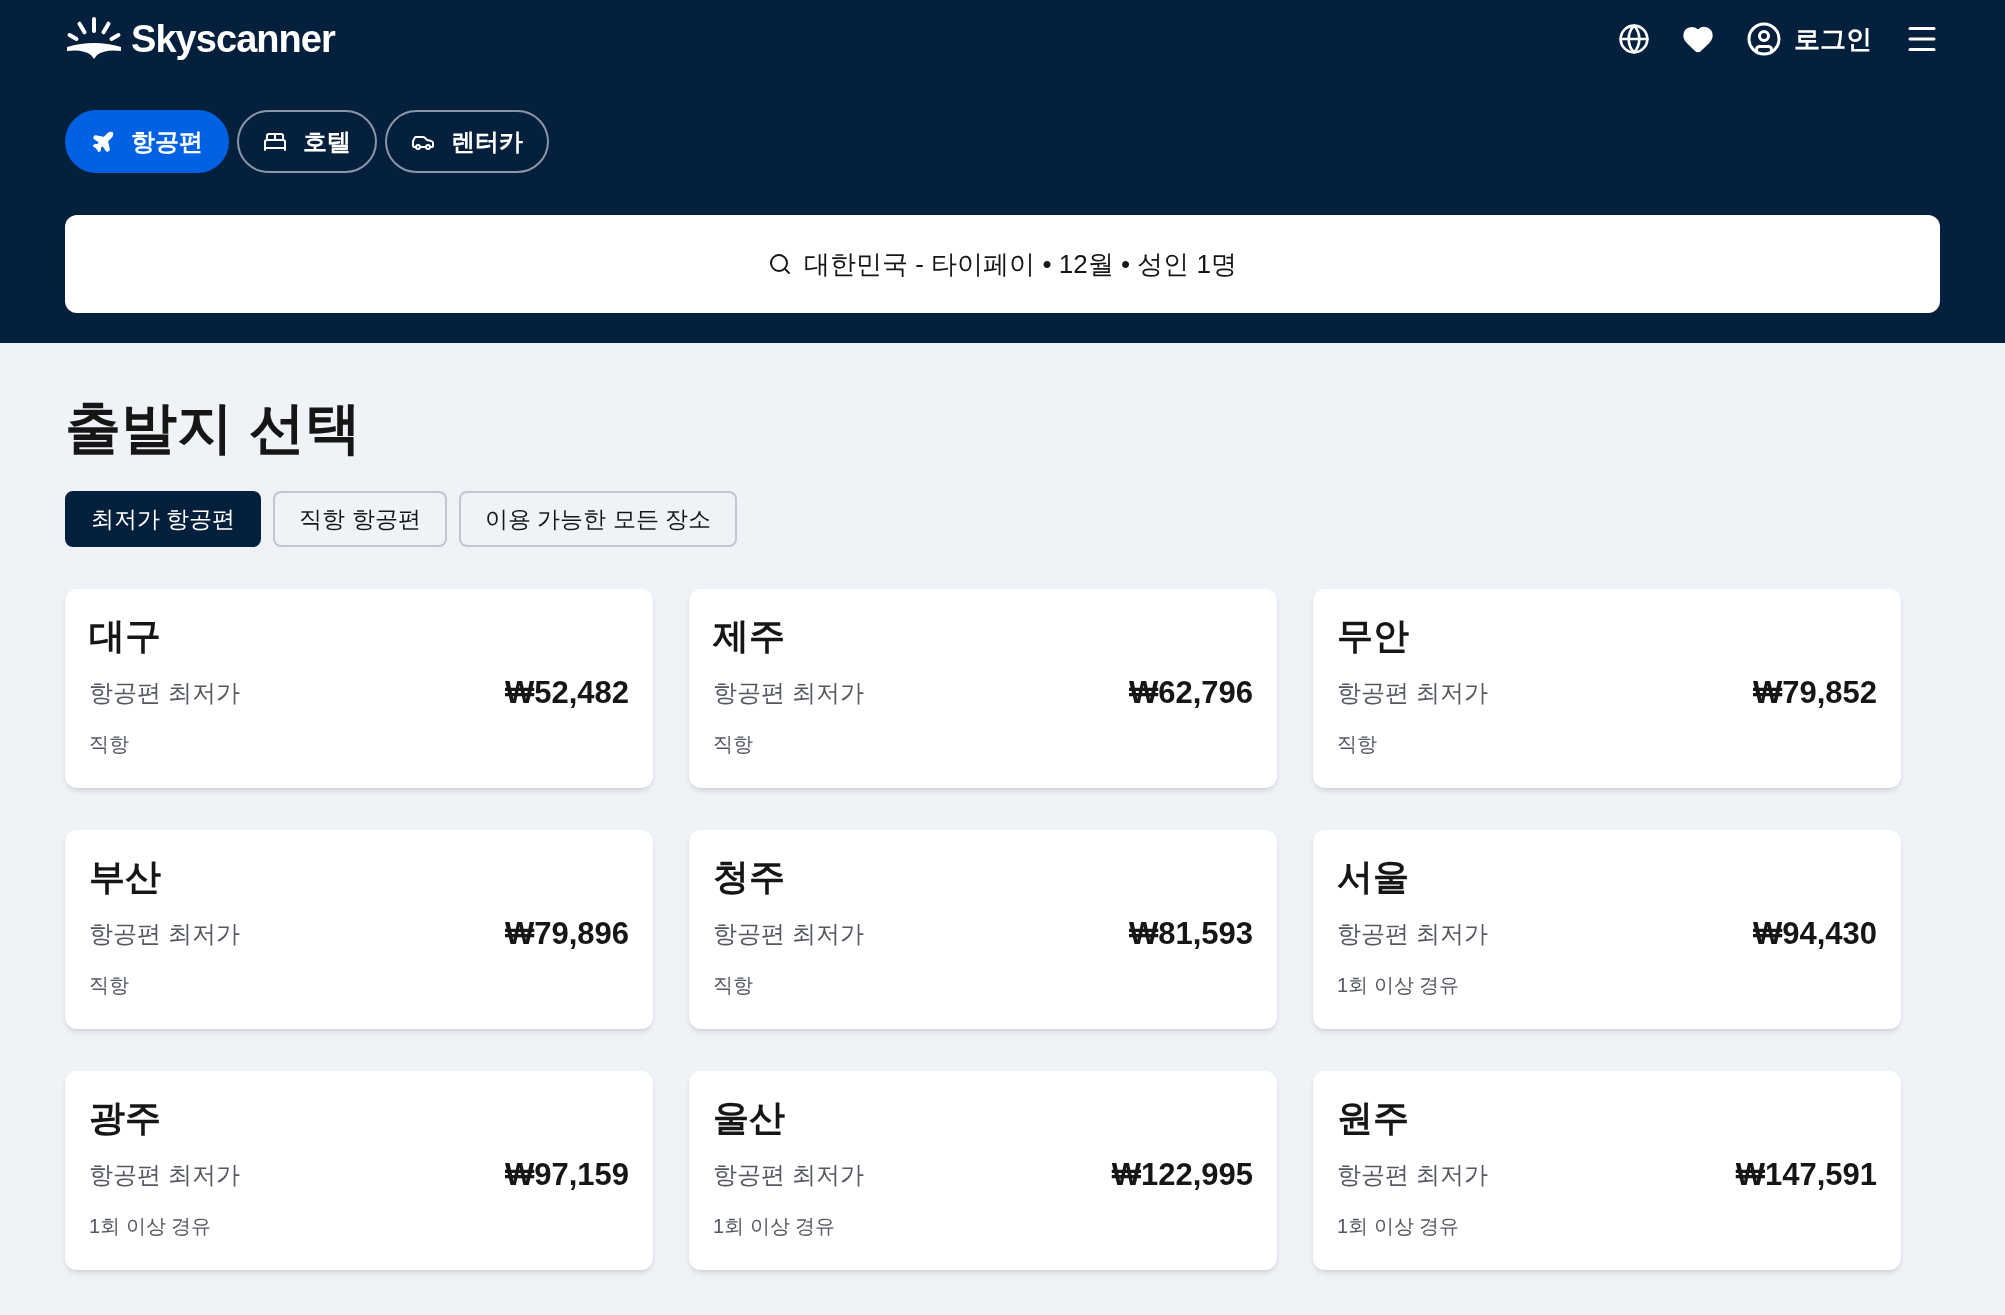 The image size is (2005, 1315). I want to click on nav-tab: 항공편, so click(147, 141).